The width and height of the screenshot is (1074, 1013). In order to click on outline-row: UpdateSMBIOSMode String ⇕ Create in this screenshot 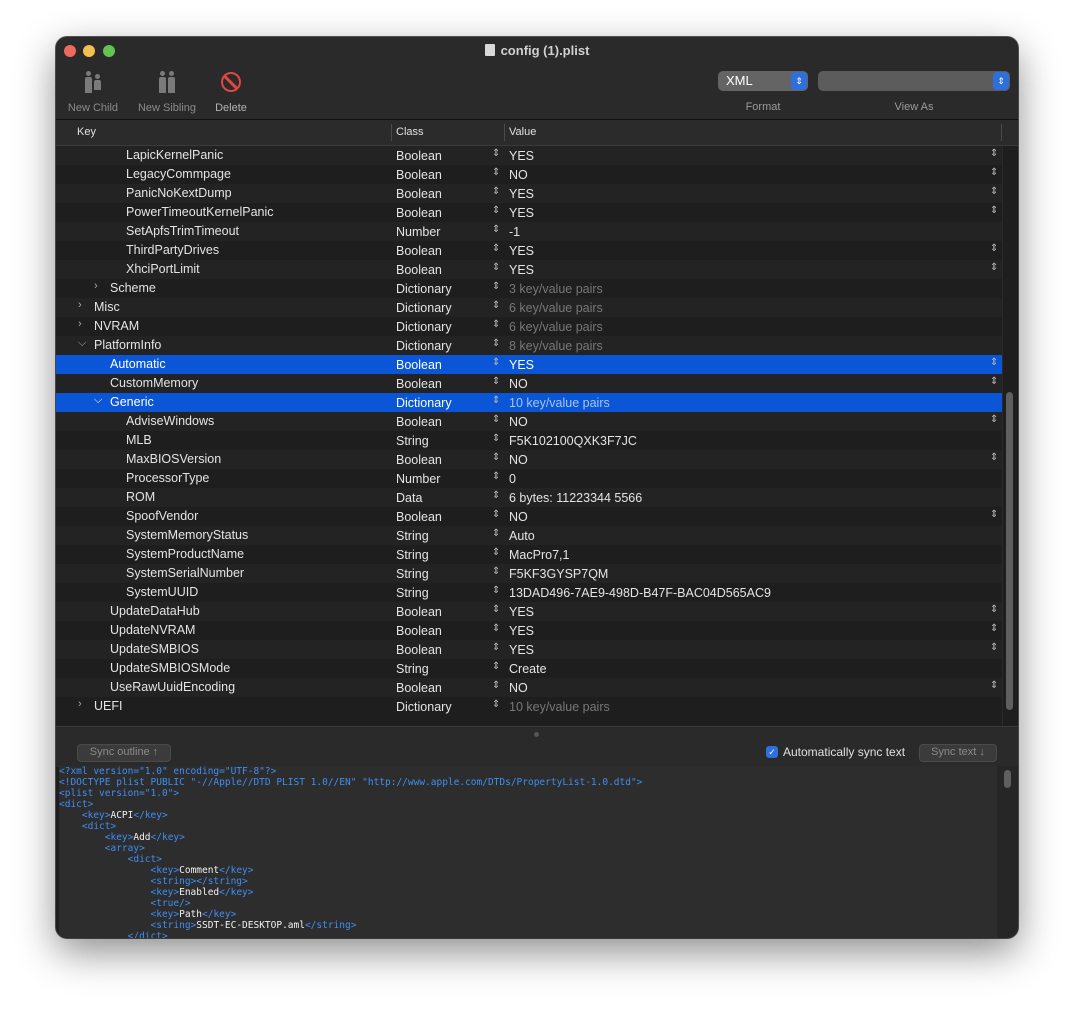, I will do `click(529, 668)`.